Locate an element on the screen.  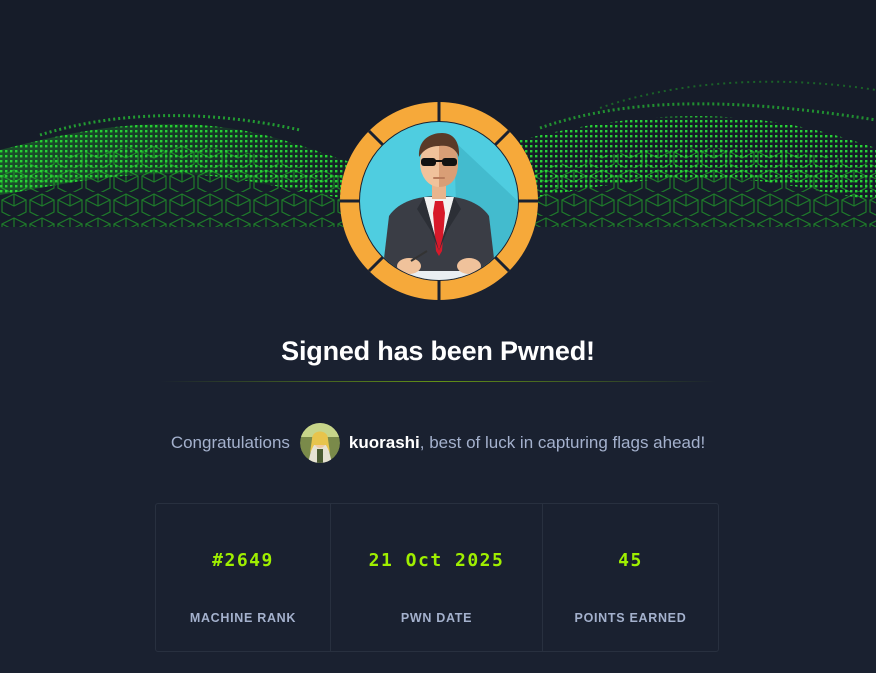
title-divider is located at coordinates (438, 381).